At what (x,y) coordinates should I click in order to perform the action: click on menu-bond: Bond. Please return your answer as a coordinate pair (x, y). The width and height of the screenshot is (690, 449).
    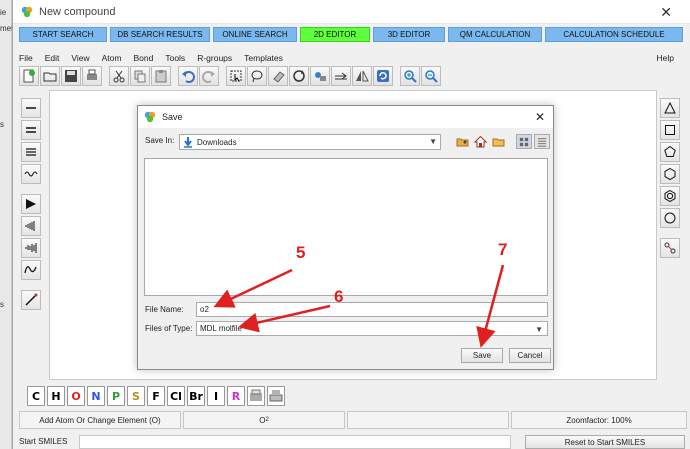
    Looking at the image, I should click on (143, 58).